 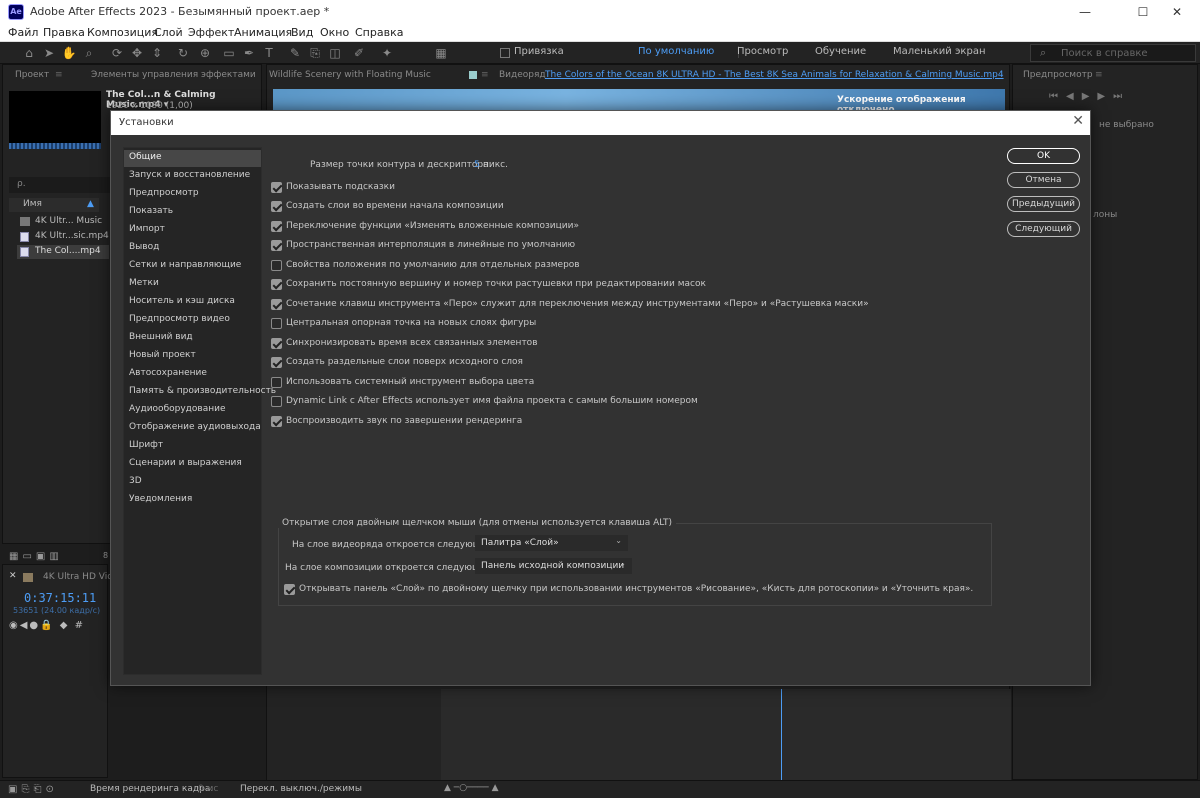 What do you see at coordinates (485, 75) in the screenshot?
I see `viewer-menu-icon: ≡` at bounding box center [485, 75].